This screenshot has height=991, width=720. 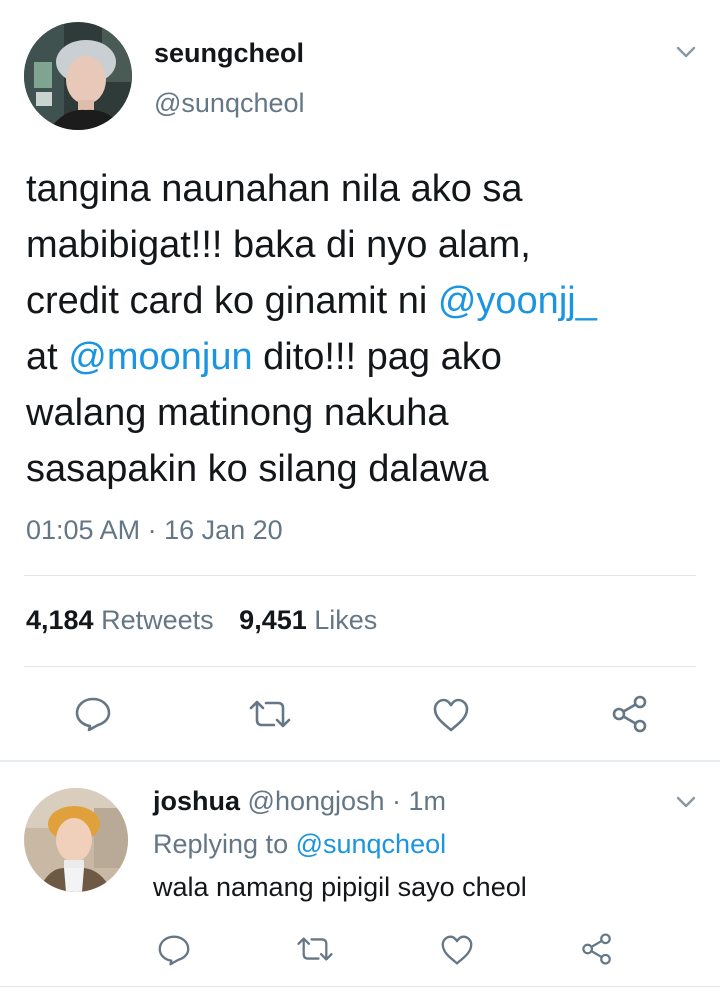 I want to click on tweet-timestamp: 01:05 AM · 16 Jan 20, so click(x=154, y=530).